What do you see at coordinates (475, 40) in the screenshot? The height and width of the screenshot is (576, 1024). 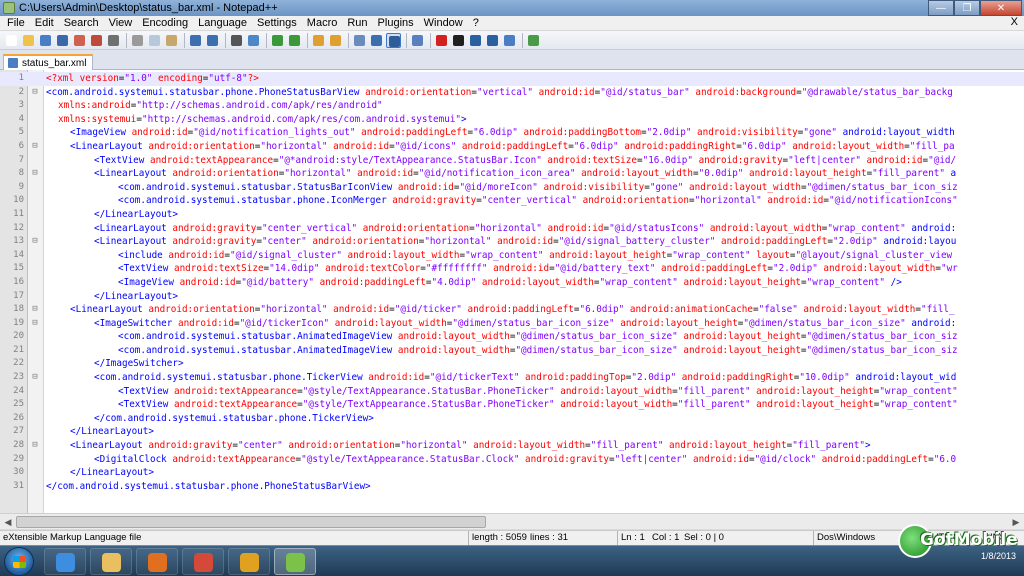 I see `play-macro-icon` at bounding box center [475, 40].